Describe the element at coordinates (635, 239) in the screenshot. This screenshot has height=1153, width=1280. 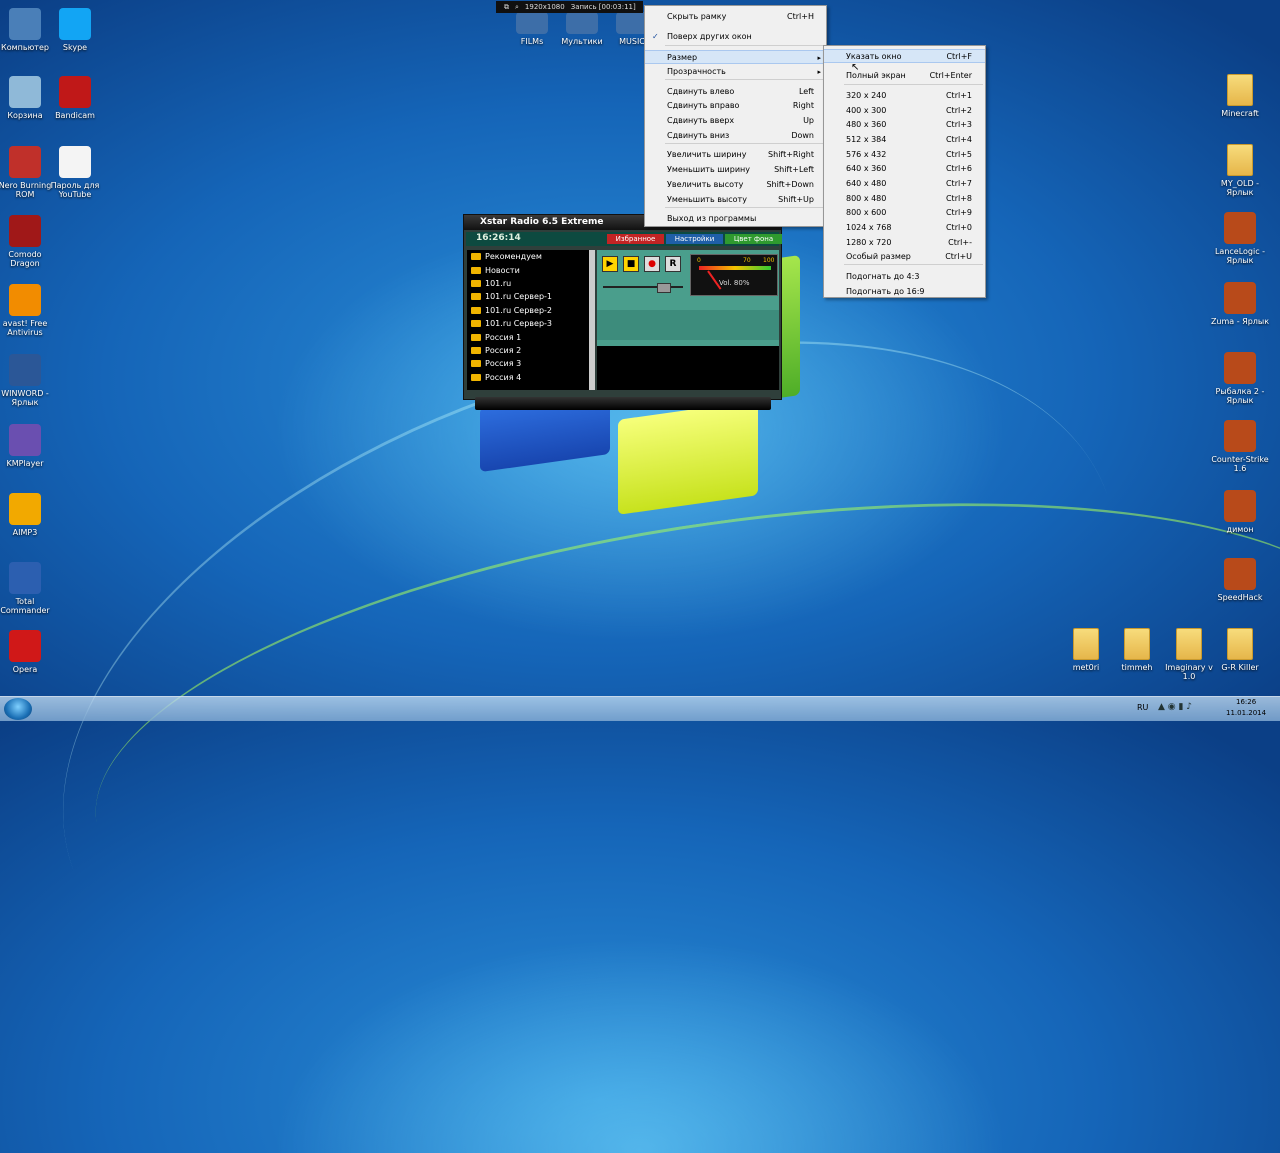
I see `tab-favorites: Избранное` at that location.